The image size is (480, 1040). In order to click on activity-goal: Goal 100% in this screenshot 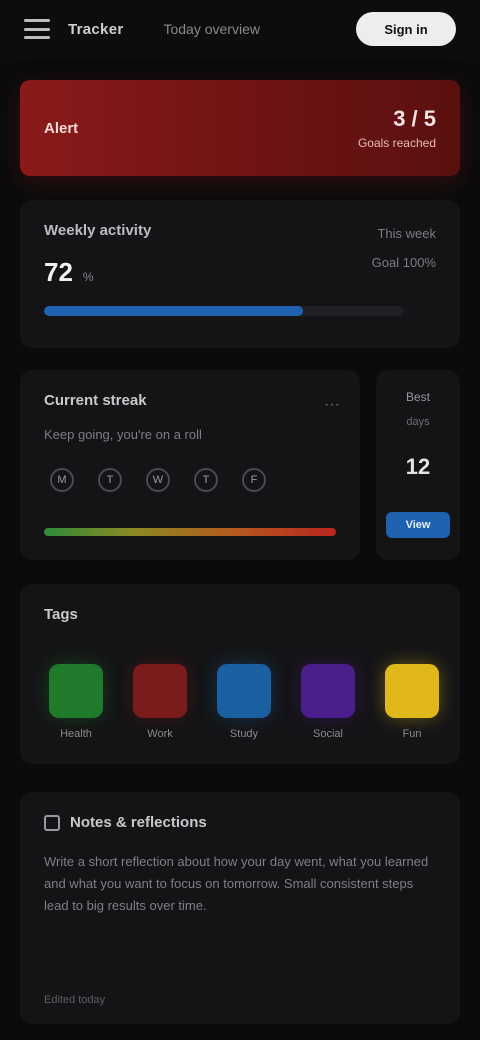, I will do `click(403, 262)`.